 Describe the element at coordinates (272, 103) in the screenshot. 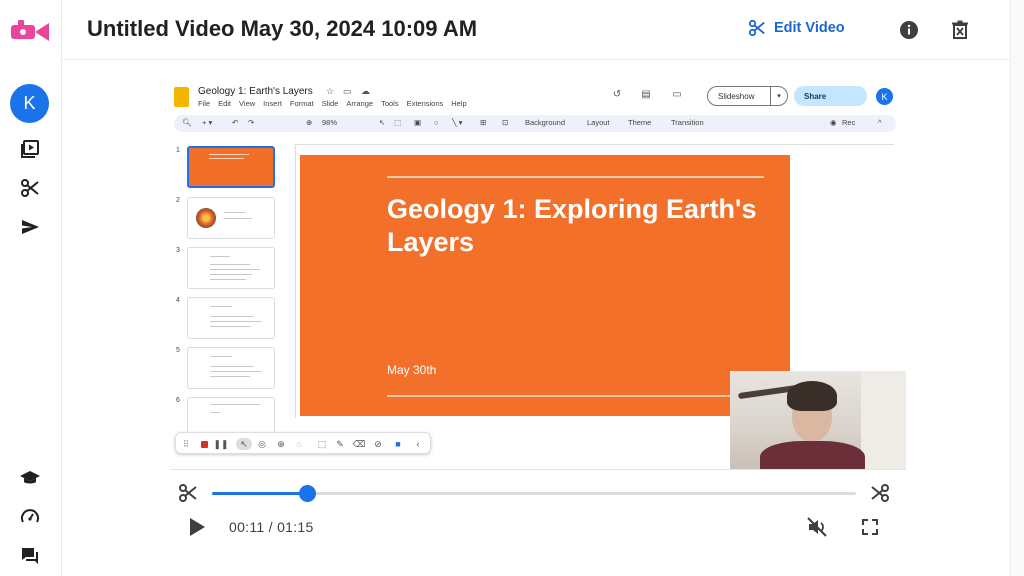

I see `menu-insert: Insert` at that location.